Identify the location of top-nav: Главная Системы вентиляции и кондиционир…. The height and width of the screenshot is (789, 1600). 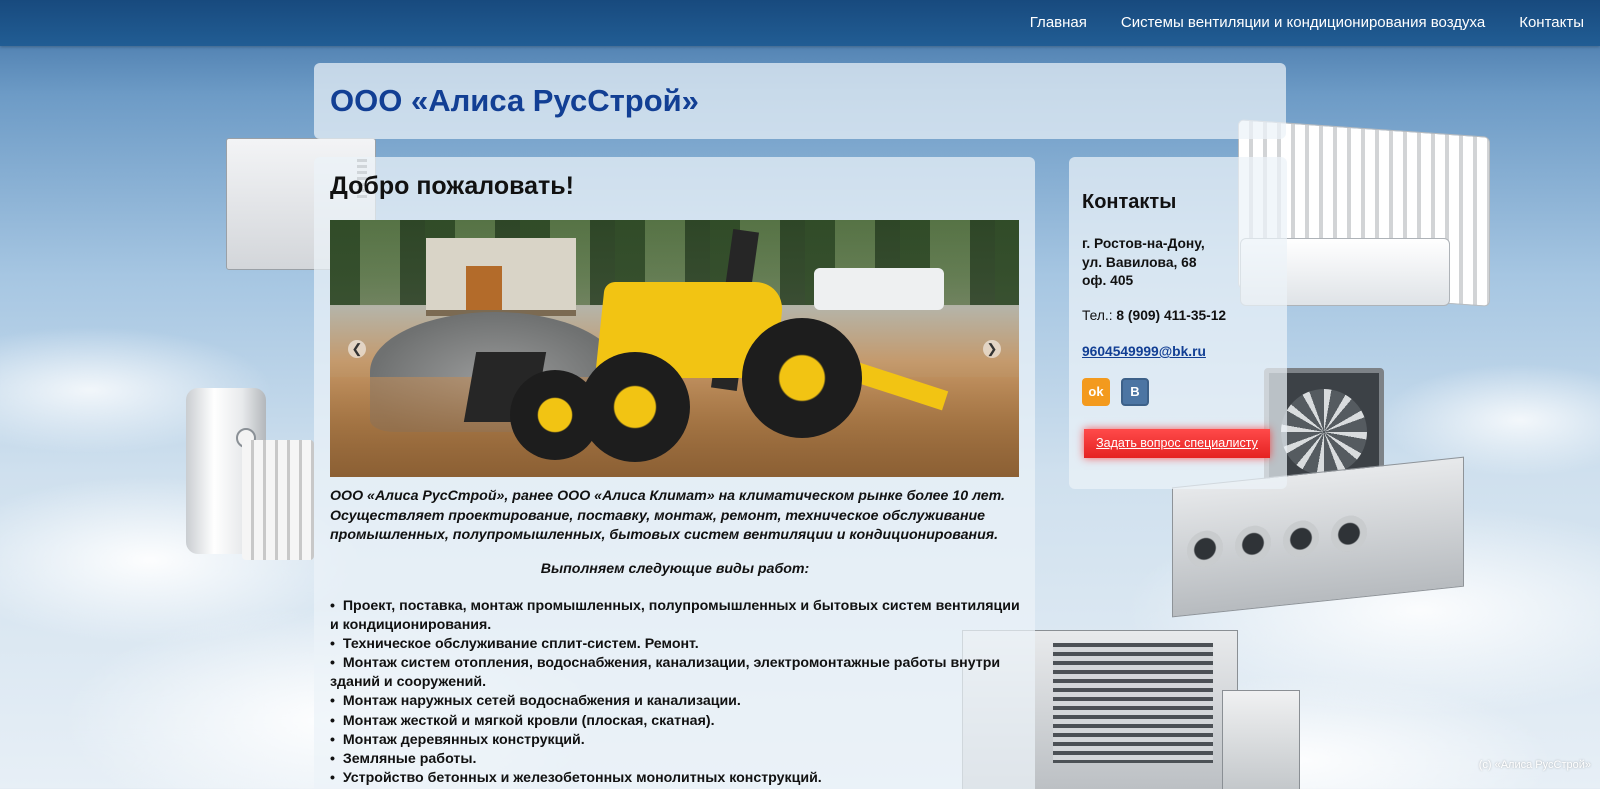
(800, 23).